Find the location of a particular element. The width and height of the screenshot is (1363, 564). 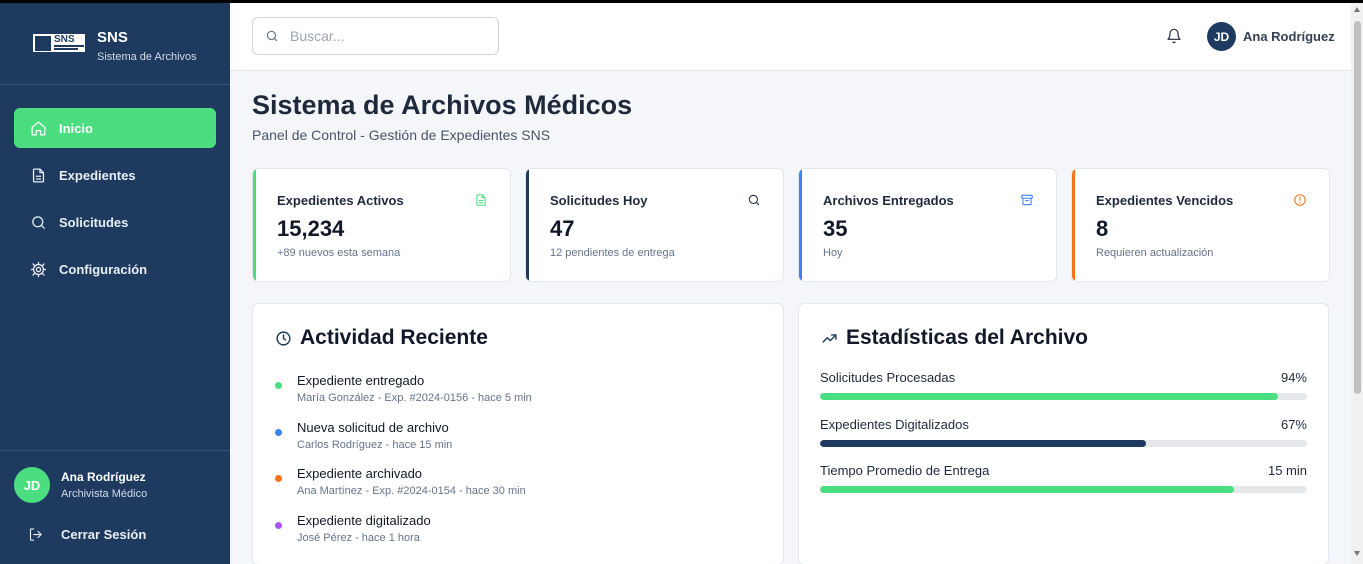

stat-row-label: Expedientes Digitalizados is located at coordinates (894, 424).